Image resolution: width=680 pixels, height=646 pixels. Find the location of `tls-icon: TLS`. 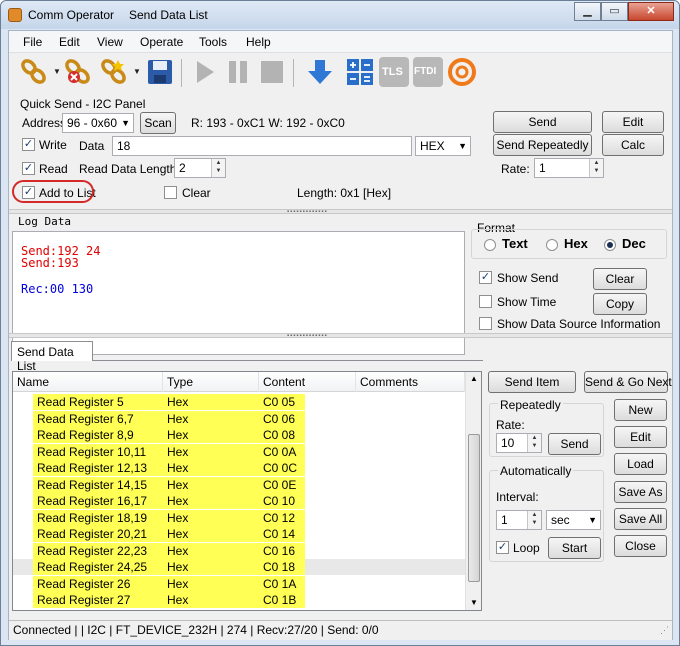

tls-icon: TLS is located at coordinates (394, 72).